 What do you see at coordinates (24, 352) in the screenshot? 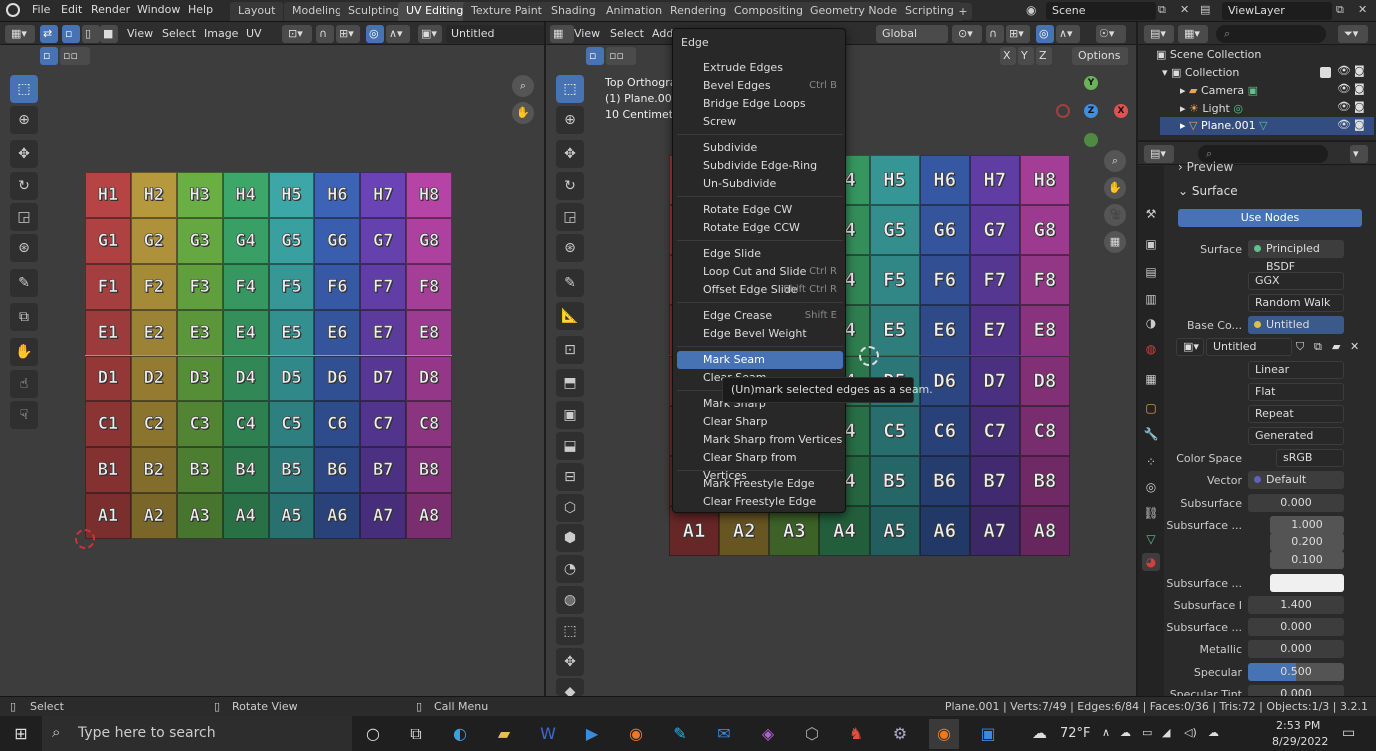
I see `uv-grab-tool: ✋` at bounding box center [24, 352].